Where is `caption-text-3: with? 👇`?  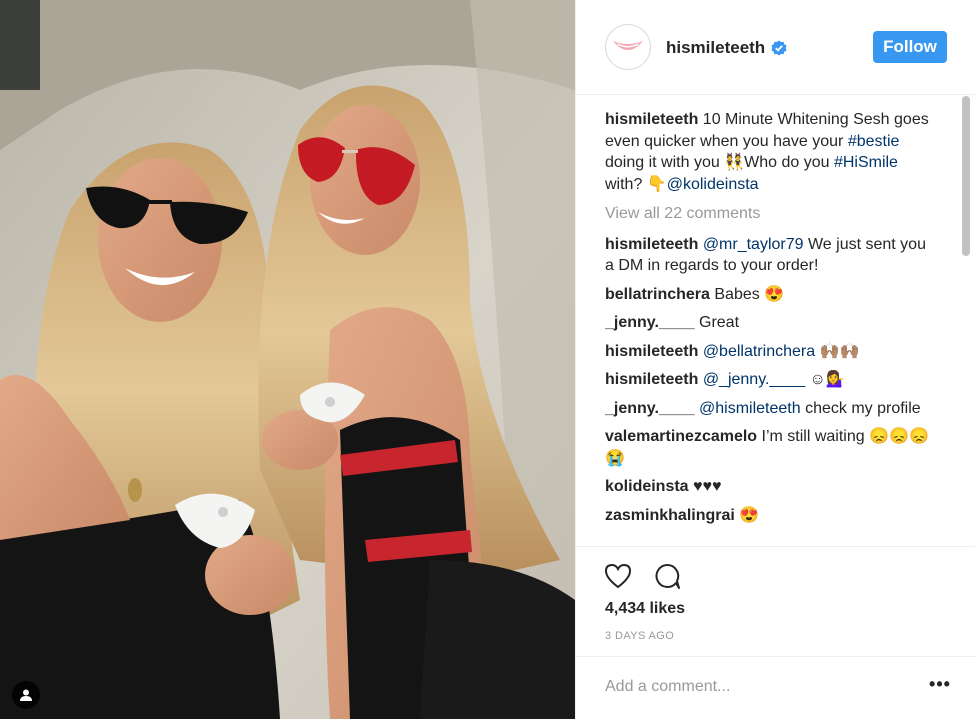 caption-text-3: with? 👇 is located at coordinates (636, 184).